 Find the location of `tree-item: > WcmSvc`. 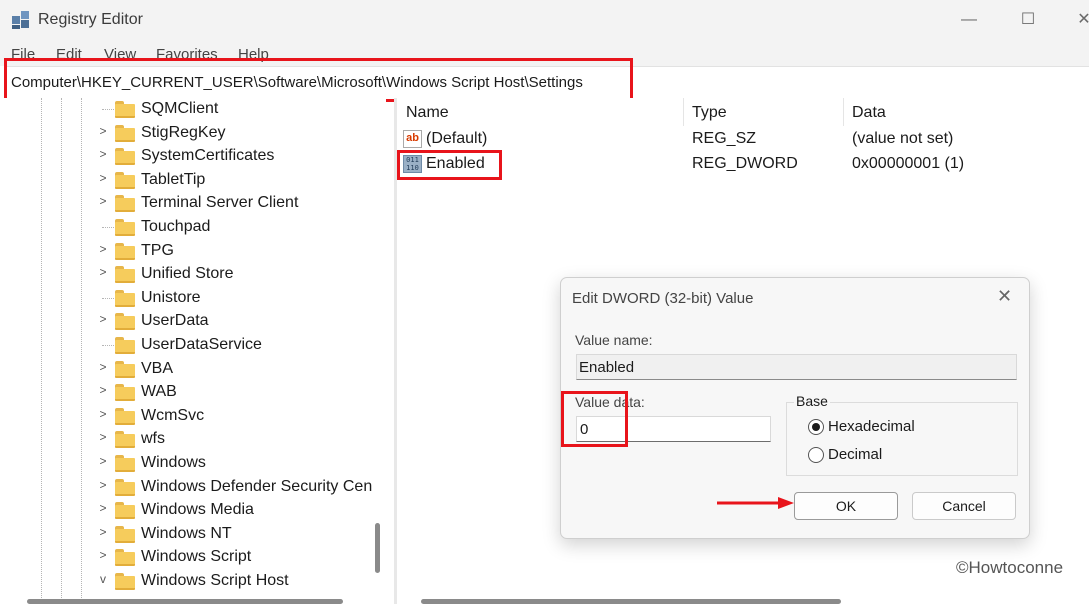

tree-item: > WcmSvc is located at coordinates (241, 416).